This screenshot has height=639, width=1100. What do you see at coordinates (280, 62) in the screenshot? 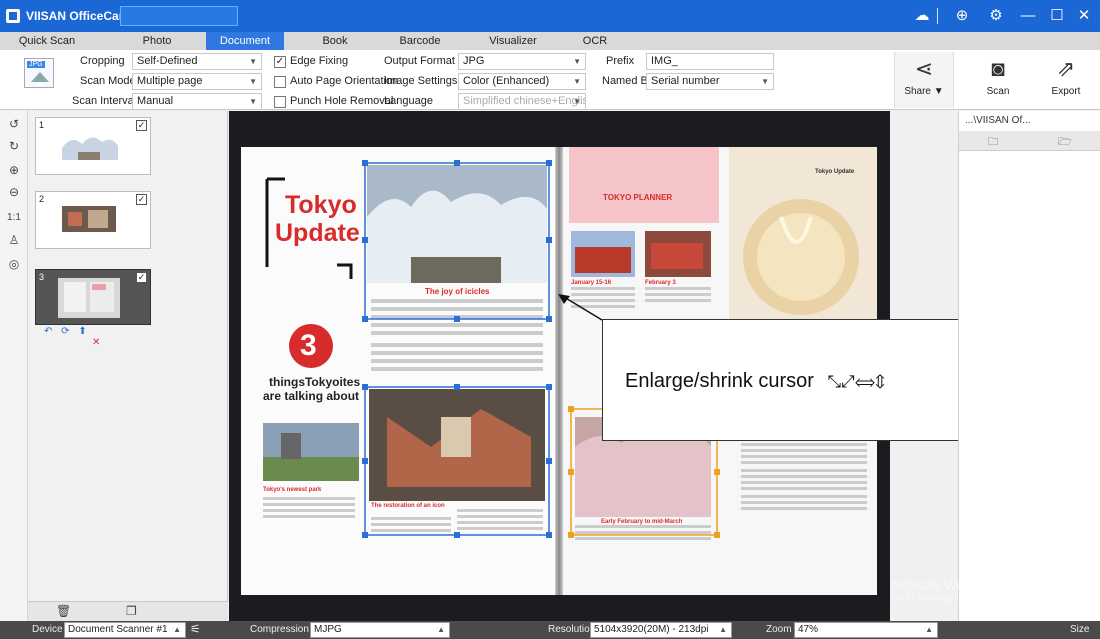
I see `edge-fixing-checkbox: ✓` at bounding box center [280, 62].